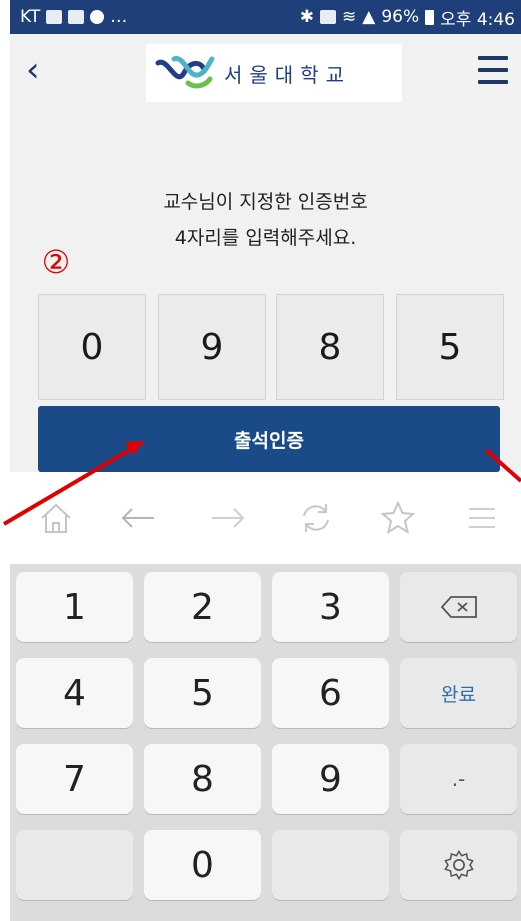 The width and height of the screenshot is (521, 921). Describe the element at coordinates (265, 17) in the screenshot. I see `status-bar: KT … ✱ ≋ ▲ 96% 오후 4:46` at that location.